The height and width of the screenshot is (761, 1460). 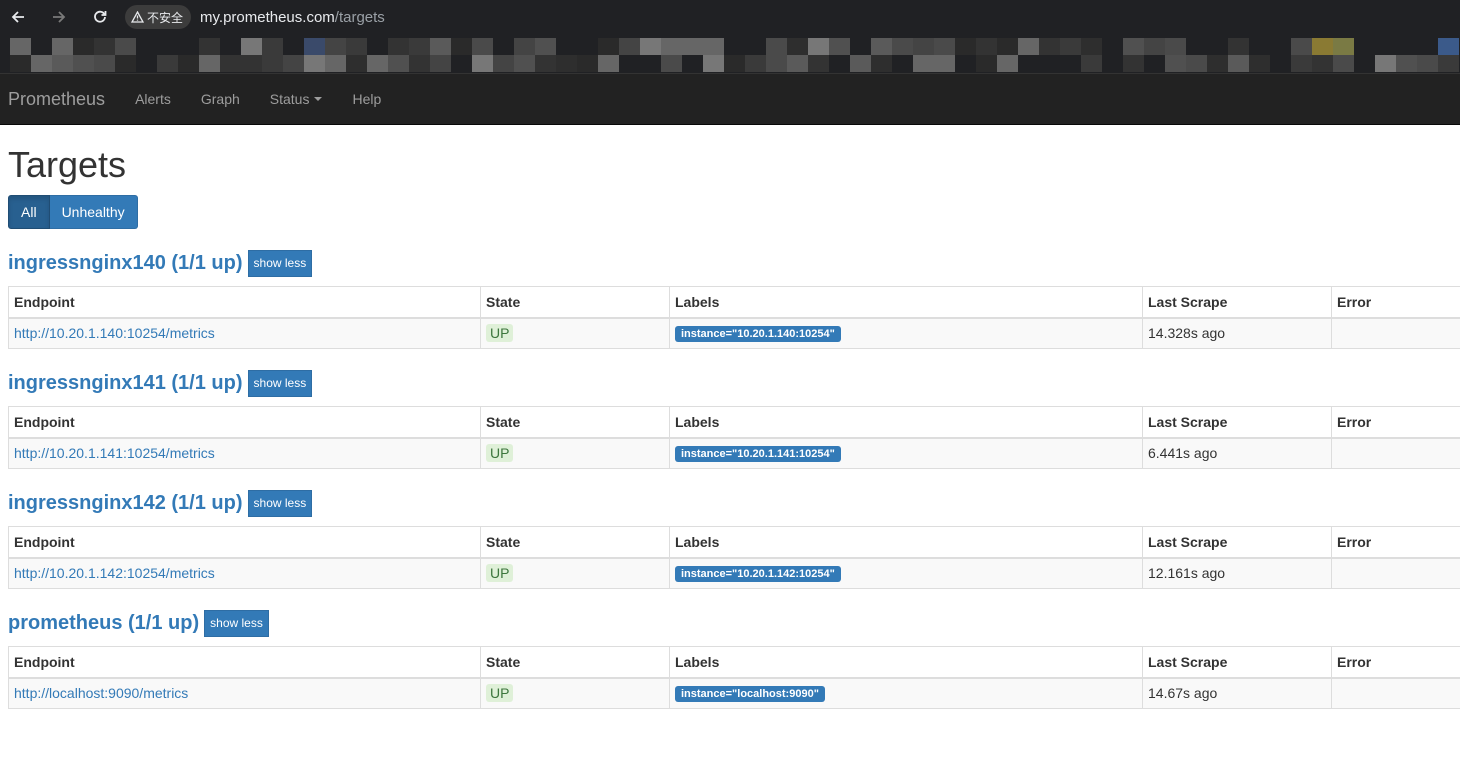 What do you see at coordinates (366, 99) in the screenshot?
I see `nav-help: Help` at bounding box center [366, 99].